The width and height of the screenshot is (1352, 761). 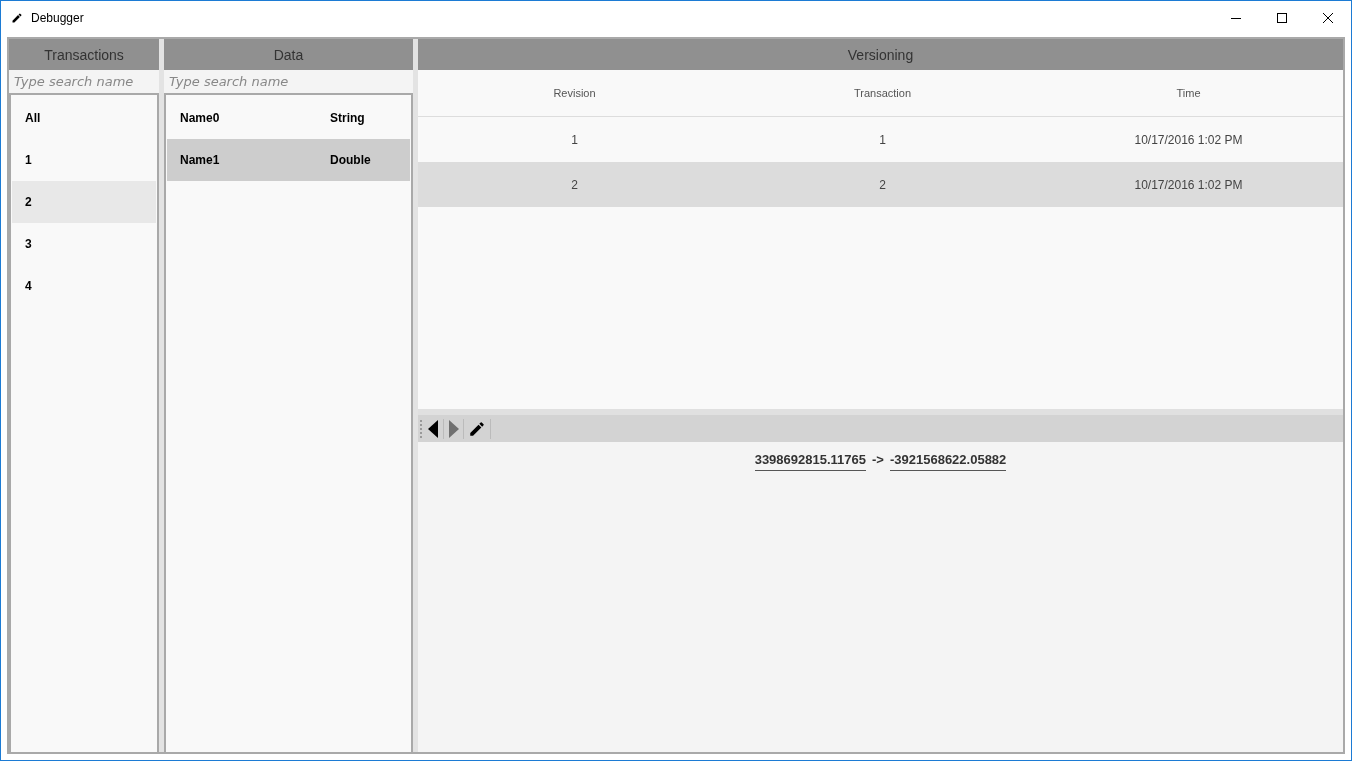 What do you see at coordinates (288, 118) in the screenshot?
I see `data-row: Name0 String` at bounding box center [288, 118].